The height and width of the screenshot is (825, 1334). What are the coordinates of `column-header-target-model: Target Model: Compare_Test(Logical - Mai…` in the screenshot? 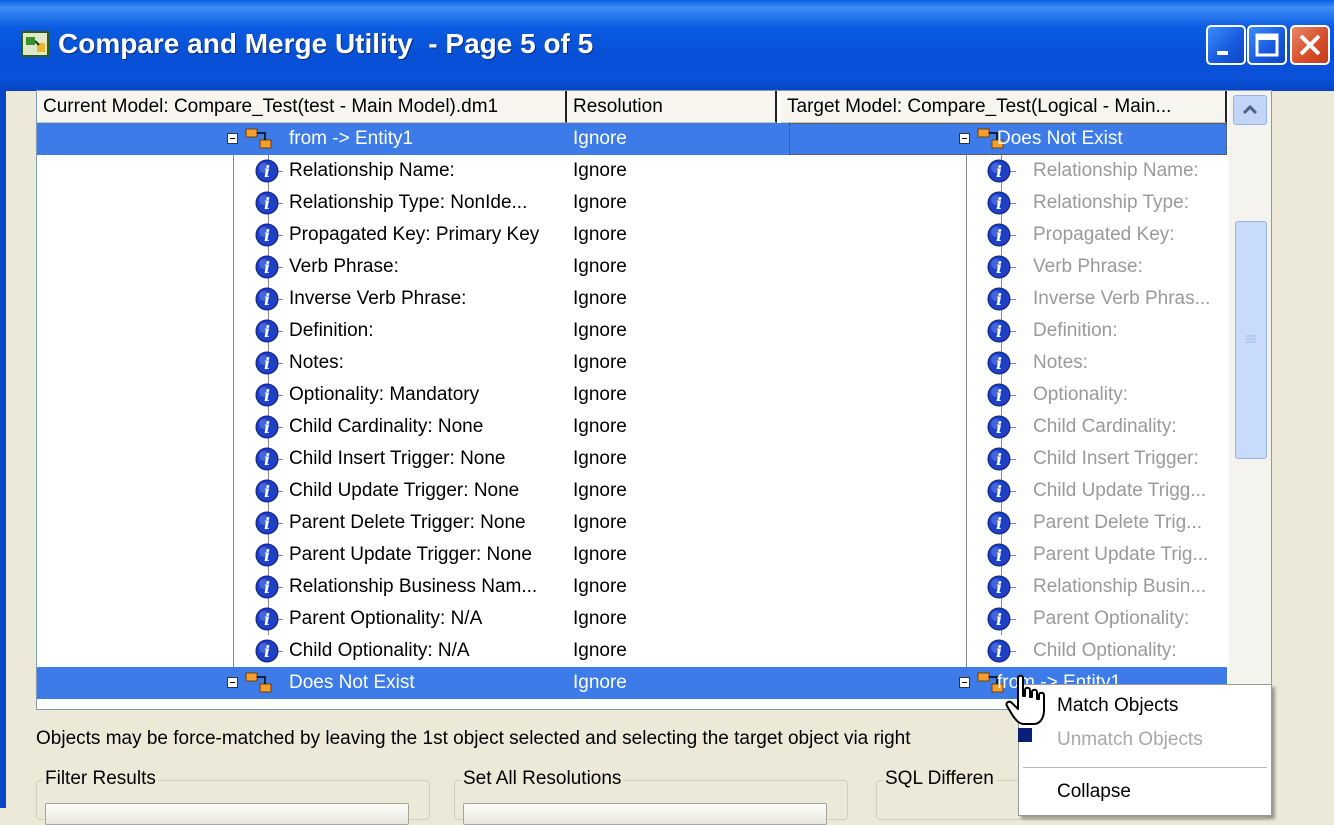 It's located at (1004, 107).